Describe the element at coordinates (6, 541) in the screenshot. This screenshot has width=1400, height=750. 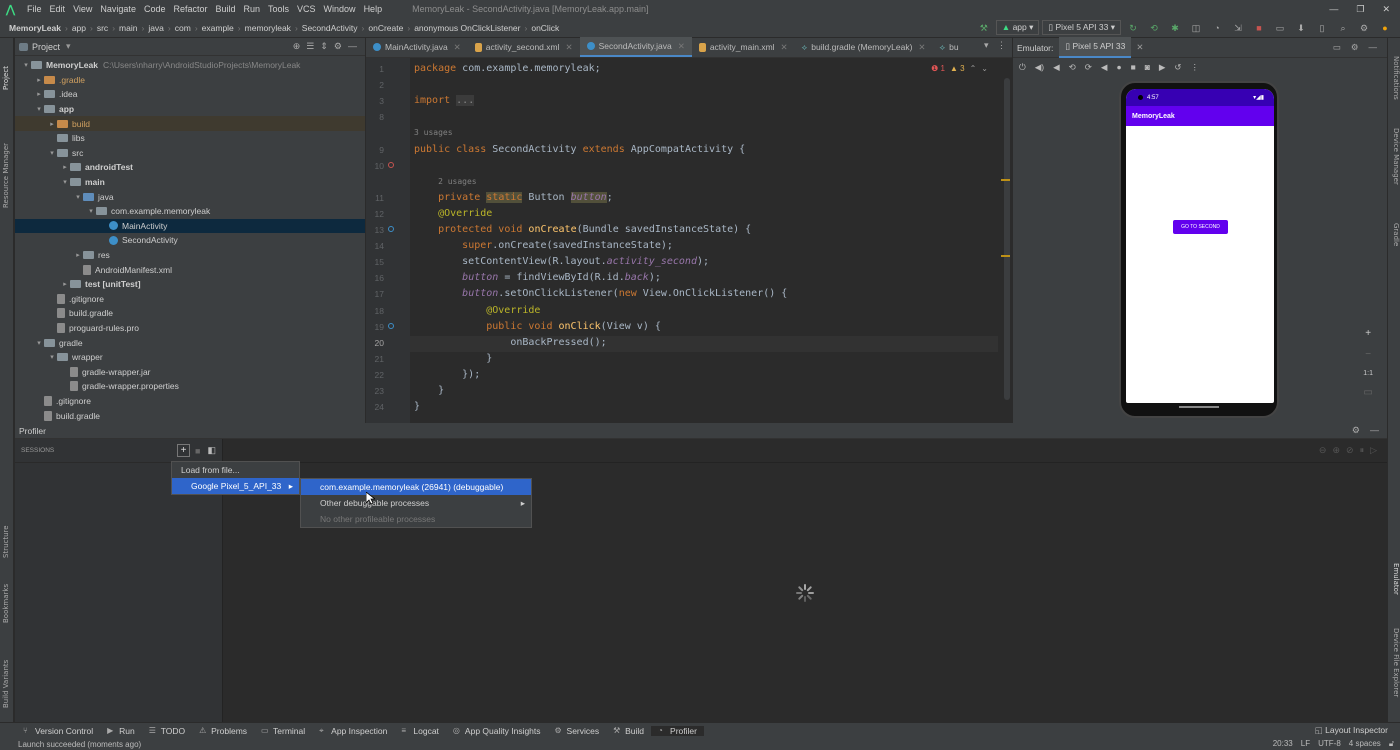
I see `left-tool-structure: Structure` at that location.